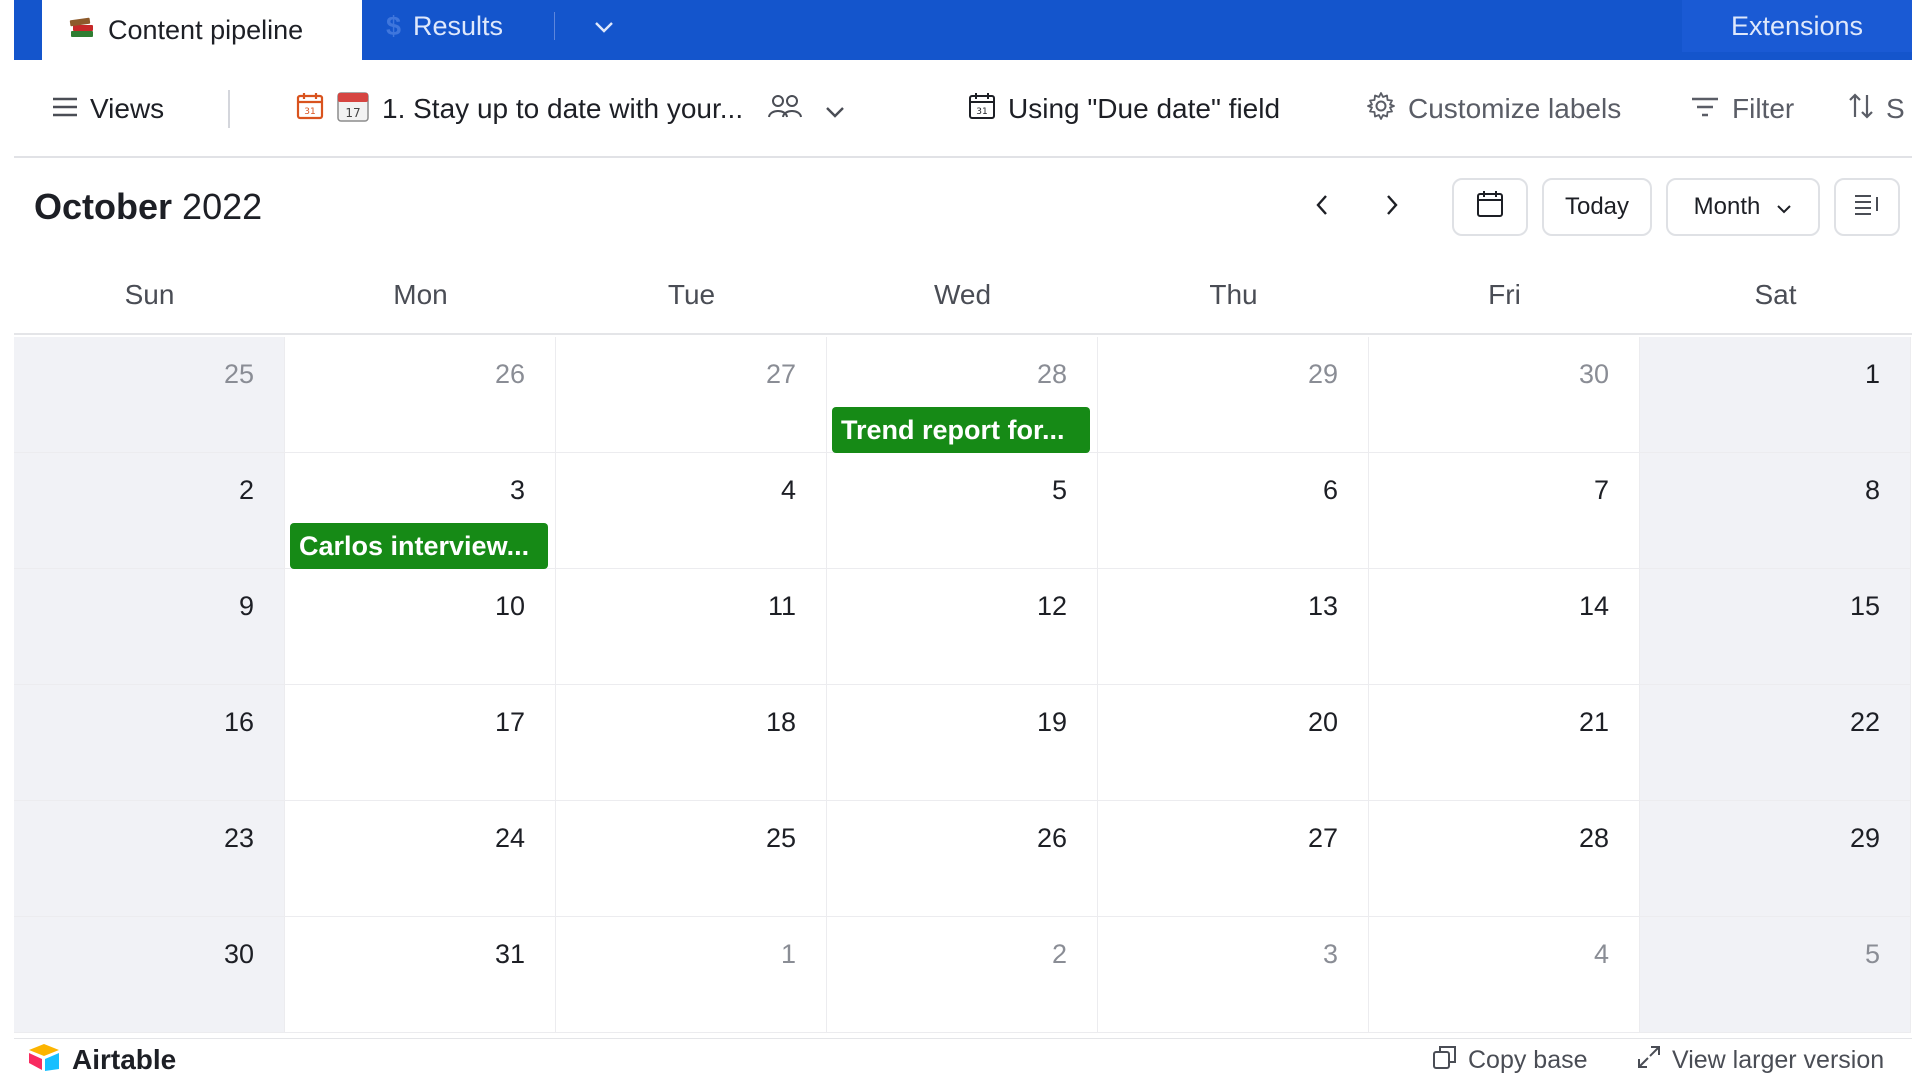  What do you see at coordinates (1763, 108) in the screenshot?
I see `filter-label: Filter` at bounding box center [1763, 108].